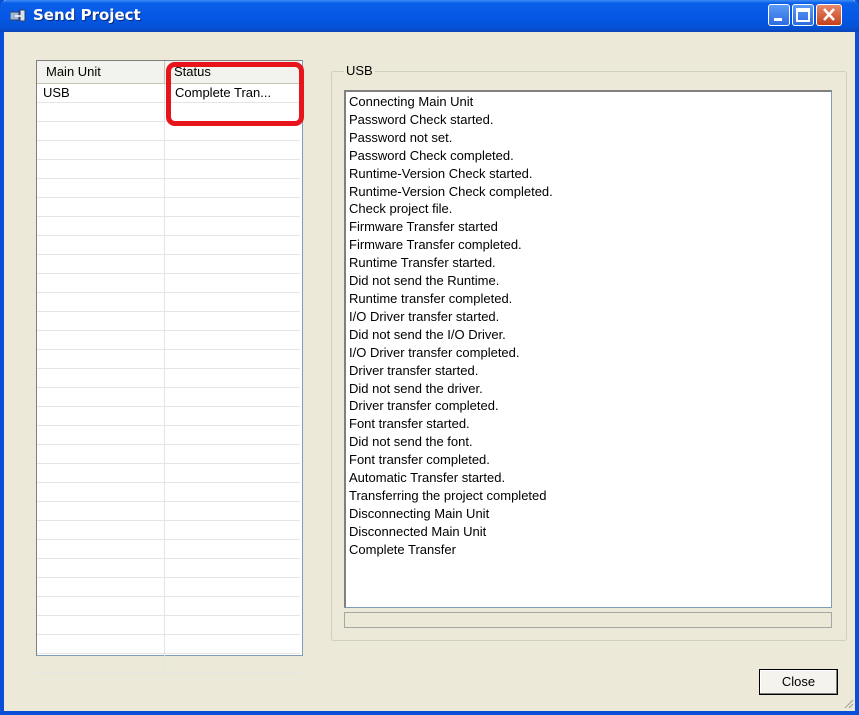 The image size is (859, 715). Describe the element at coordinates (419, 460) in the screenshot. I see `log-line: Font transfer completed.` at that location.